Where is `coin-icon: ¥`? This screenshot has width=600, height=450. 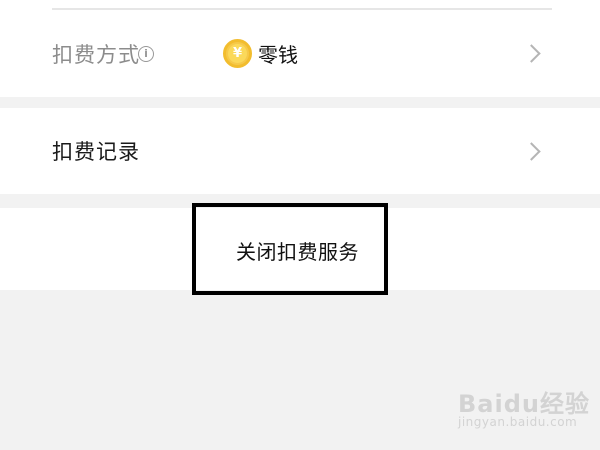 coin-icon: ¥ is located at coordinates (237, 53).